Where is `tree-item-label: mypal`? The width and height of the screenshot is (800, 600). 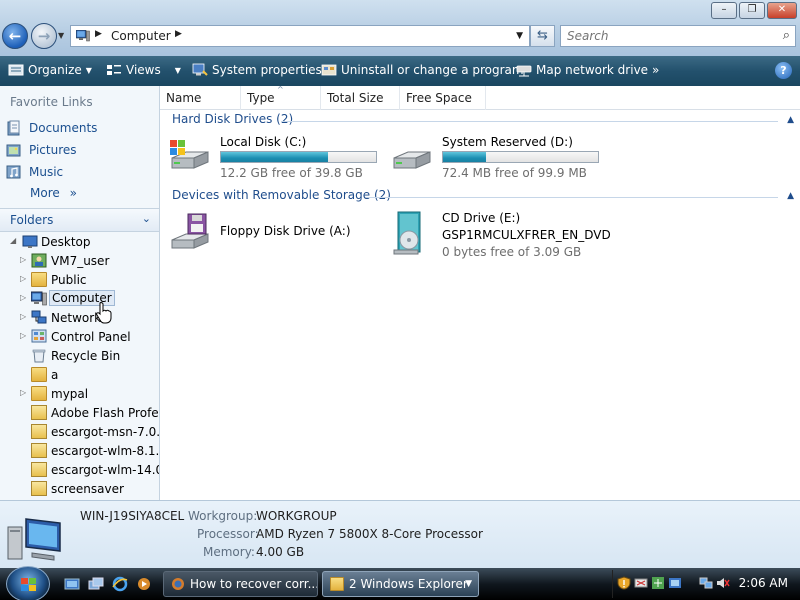
tree-item-label: mypal is located at coordinates (70, 394).